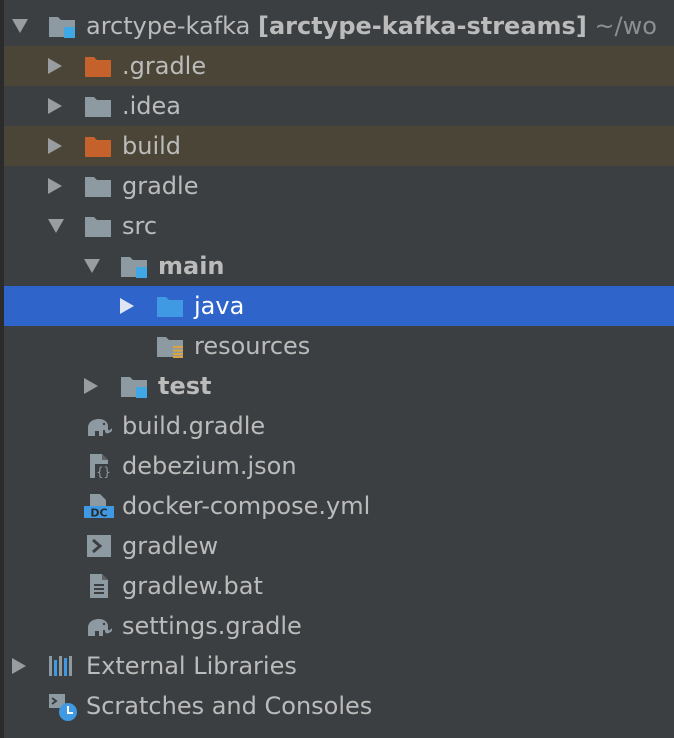 This screenshot has width=674, height=738. Describe the element at coordinates (339, 546) in the screenshot. I see `tree-row-gradlew: gradlew` at that location.